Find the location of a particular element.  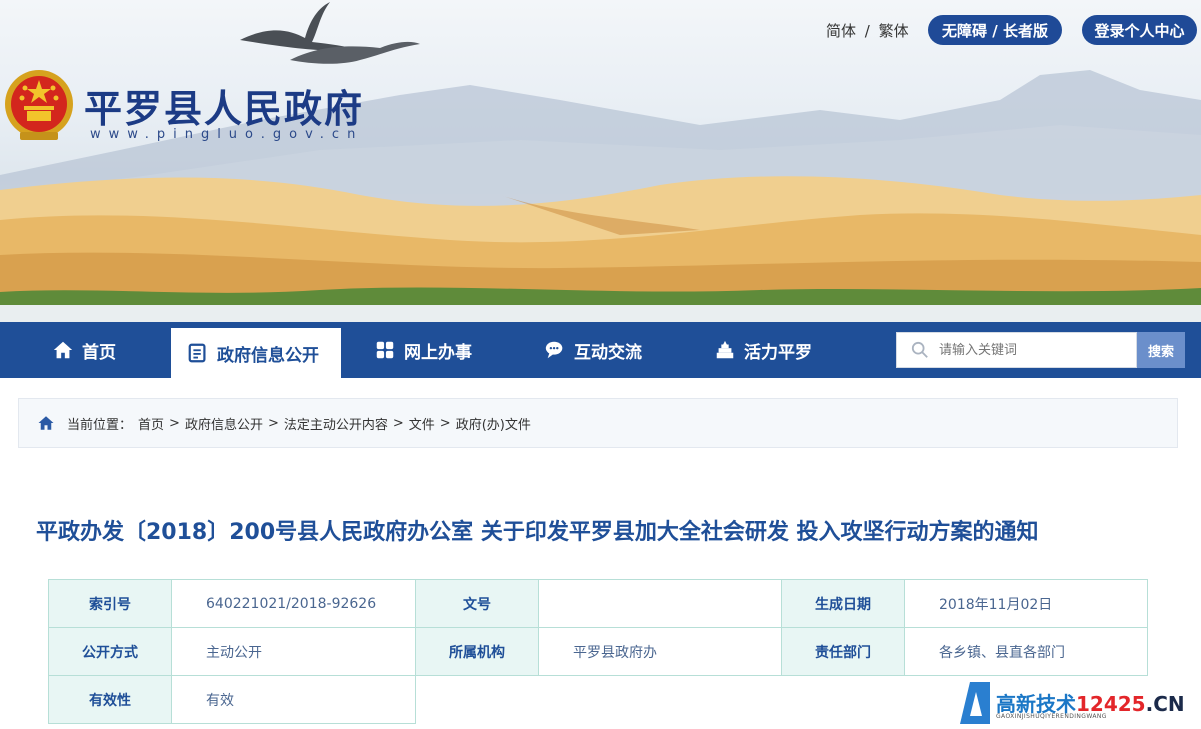

meta-key-publish-method: 公开方式 is located at coordinates (110, 651).